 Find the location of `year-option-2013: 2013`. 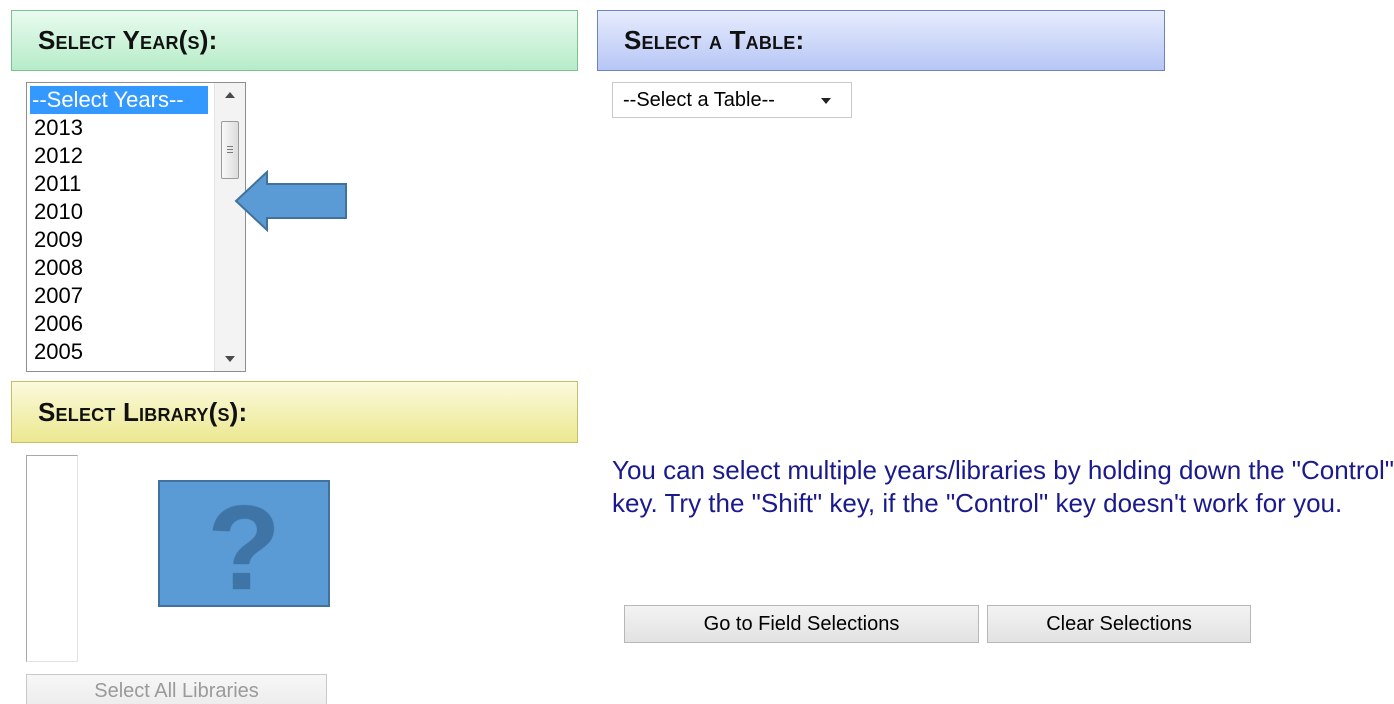

year-option-2013: 2013 is located at coordinates (119, 128).